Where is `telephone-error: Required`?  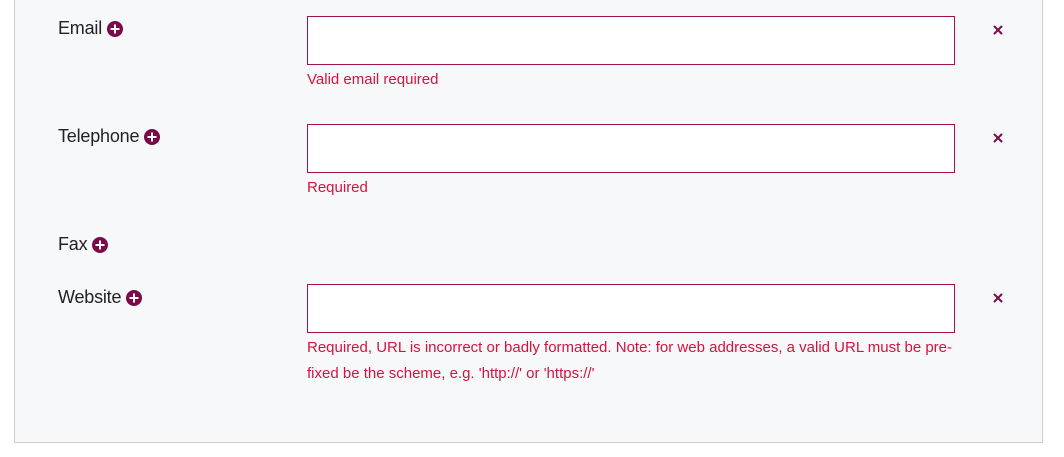
telephone-error: Required is located at coordinates (337, 187).